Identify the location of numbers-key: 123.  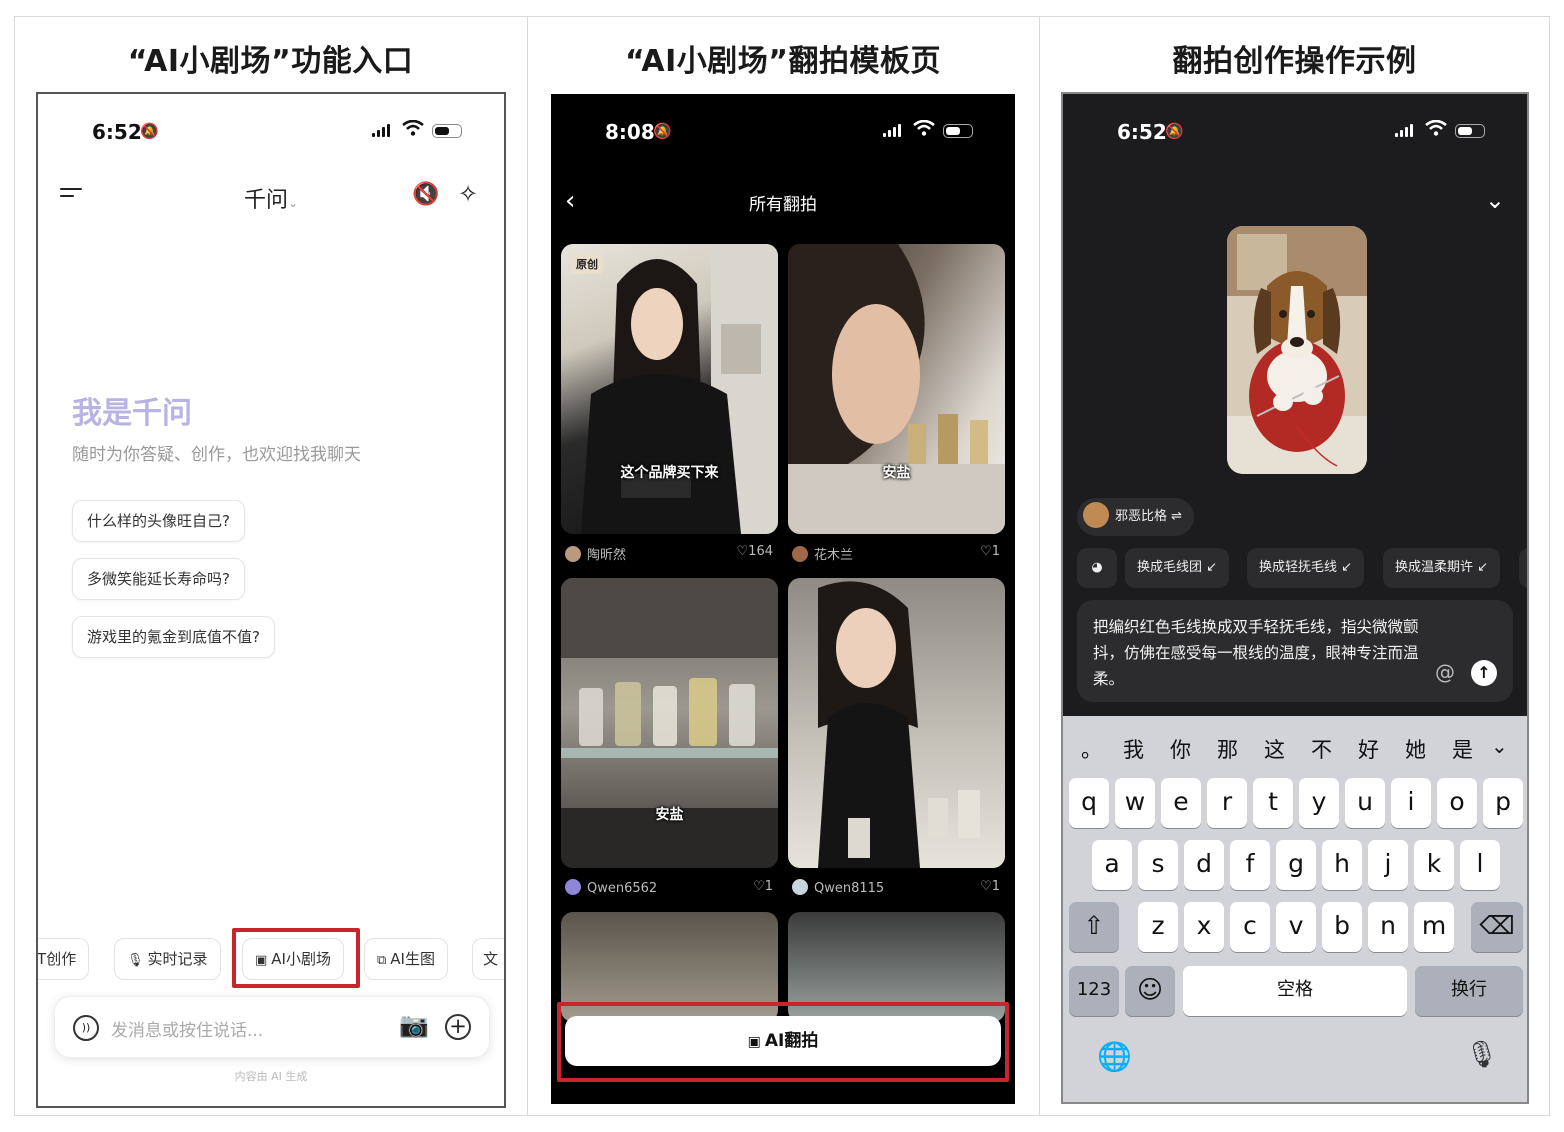
(1094, 991).